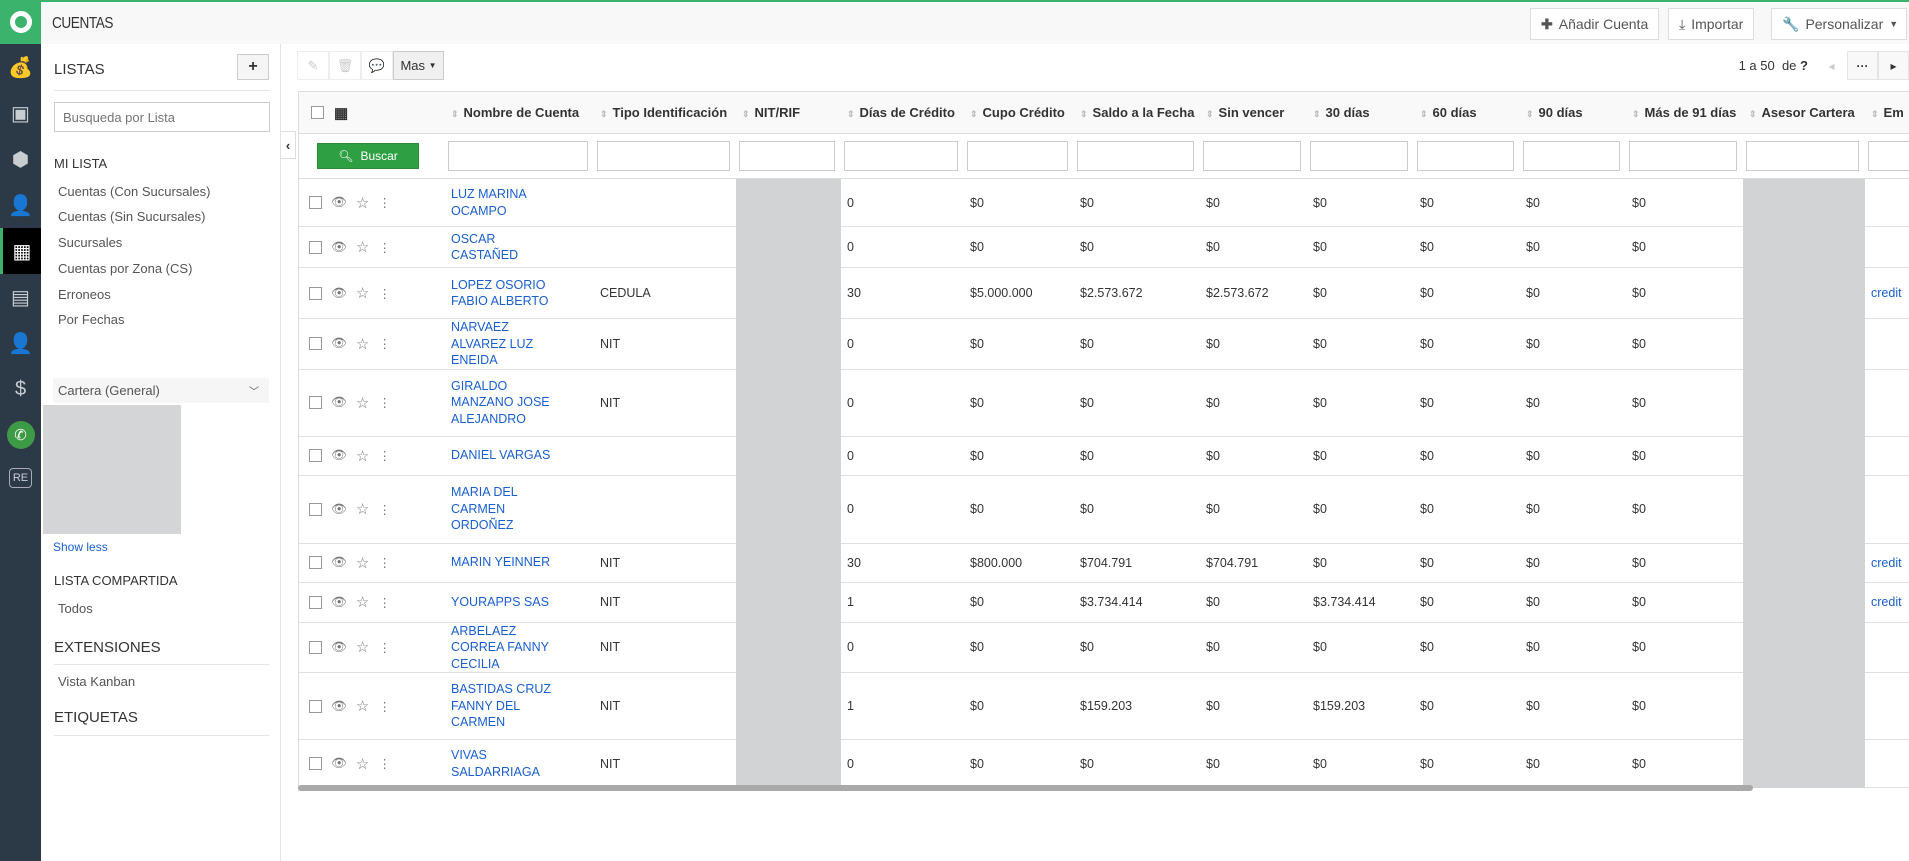  What do you see at coordinates (341, 113) in the screenshot?
I see `grid-view-icon: ▦` at bounding box center [341, 113].